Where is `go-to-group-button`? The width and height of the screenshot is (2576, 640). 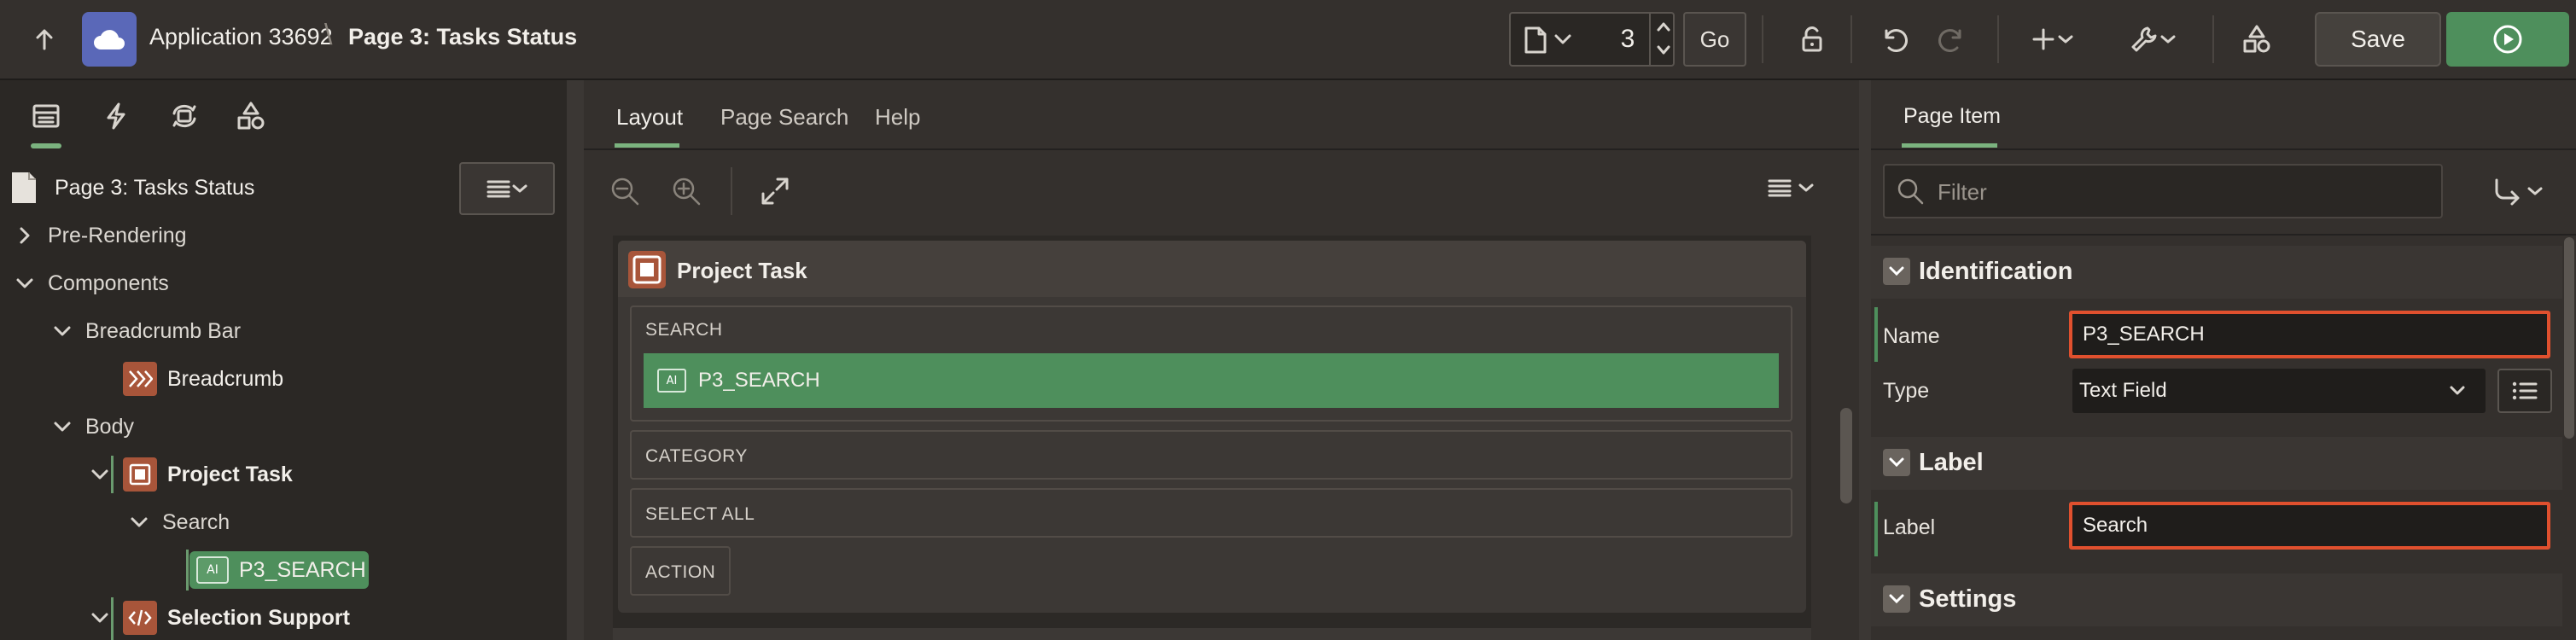 go-to-group-button is located at coordinates (2518, 191).